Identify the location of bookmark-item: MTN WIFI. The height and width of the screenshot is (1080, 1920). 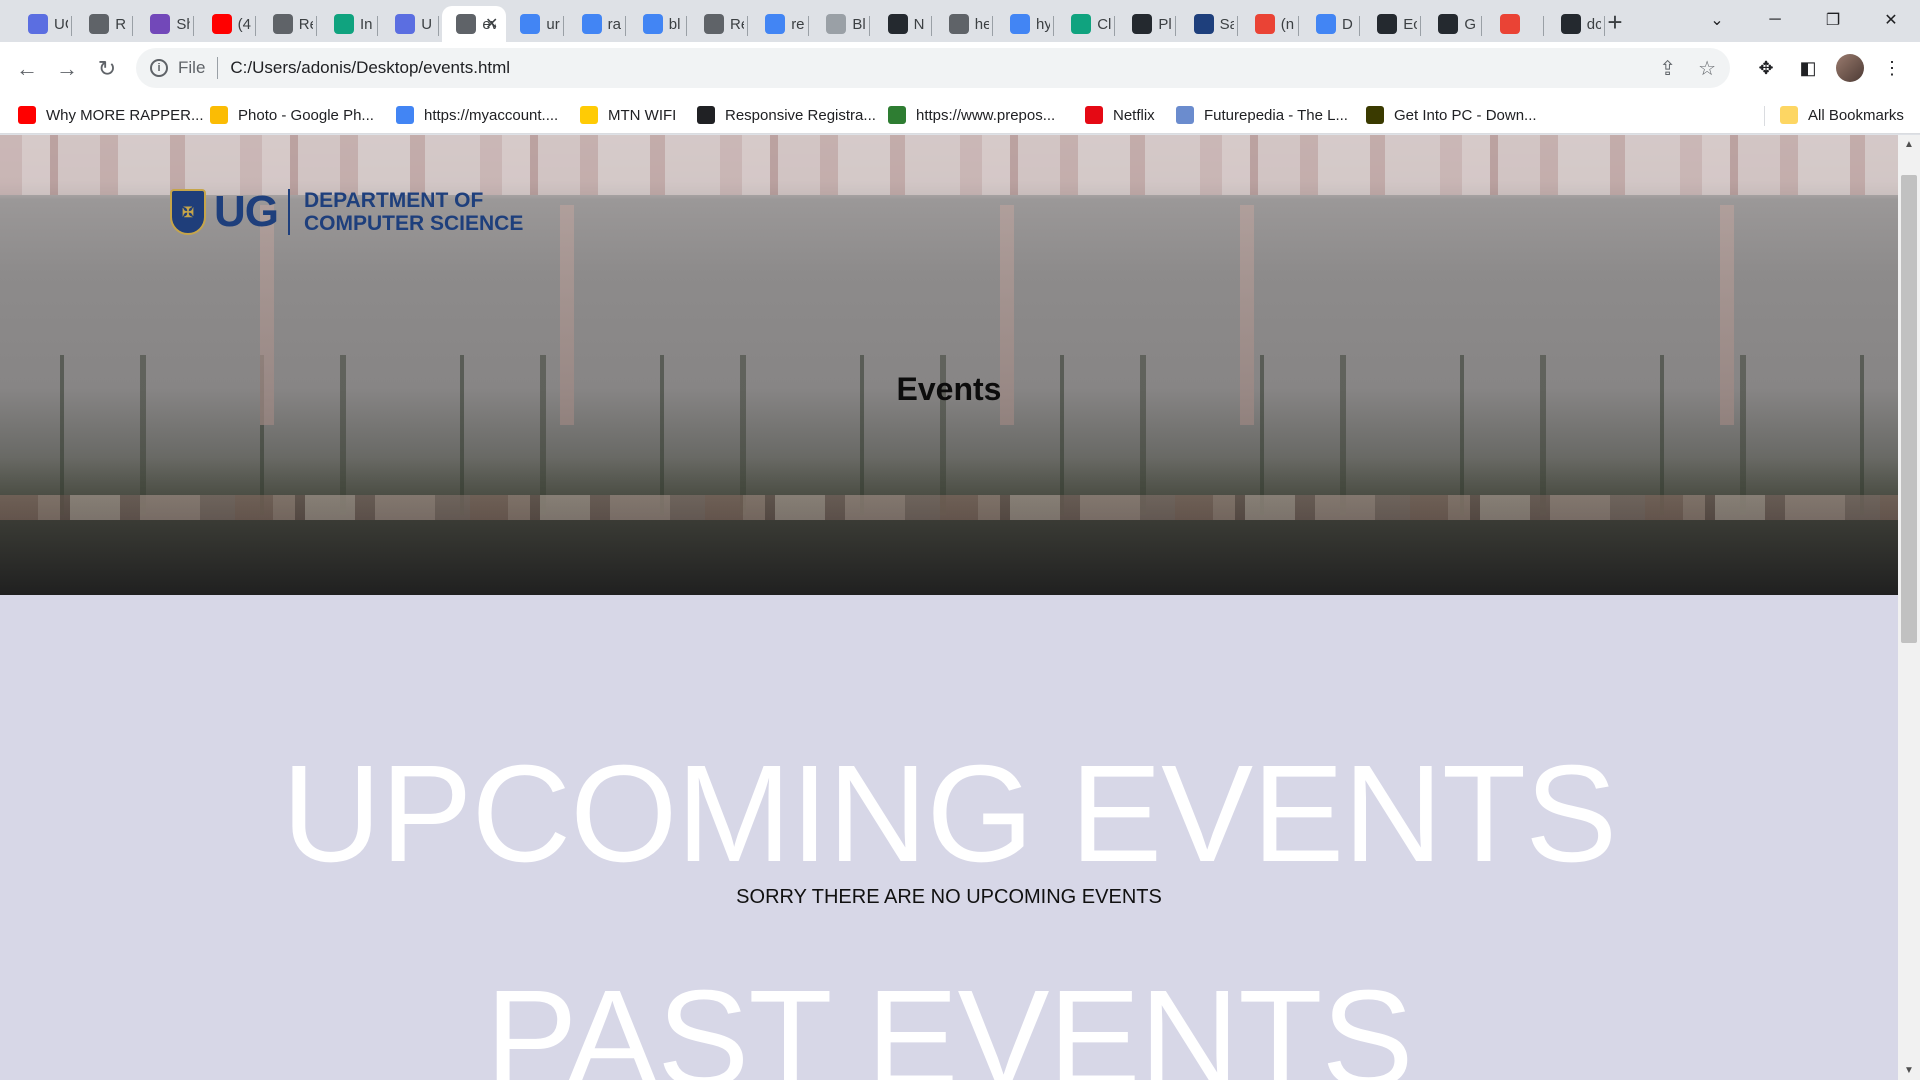
(628, 115).